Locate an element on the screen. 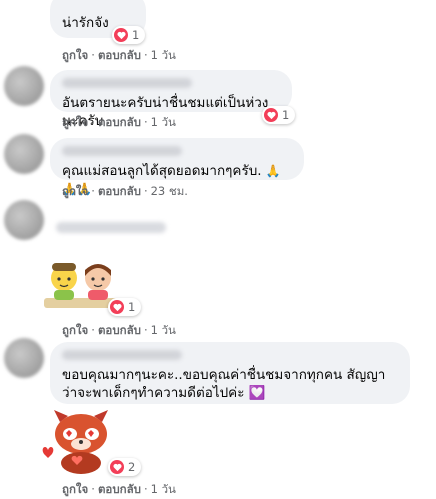  like-button-4: ถูกใจ is located at coordinates (75, 330).